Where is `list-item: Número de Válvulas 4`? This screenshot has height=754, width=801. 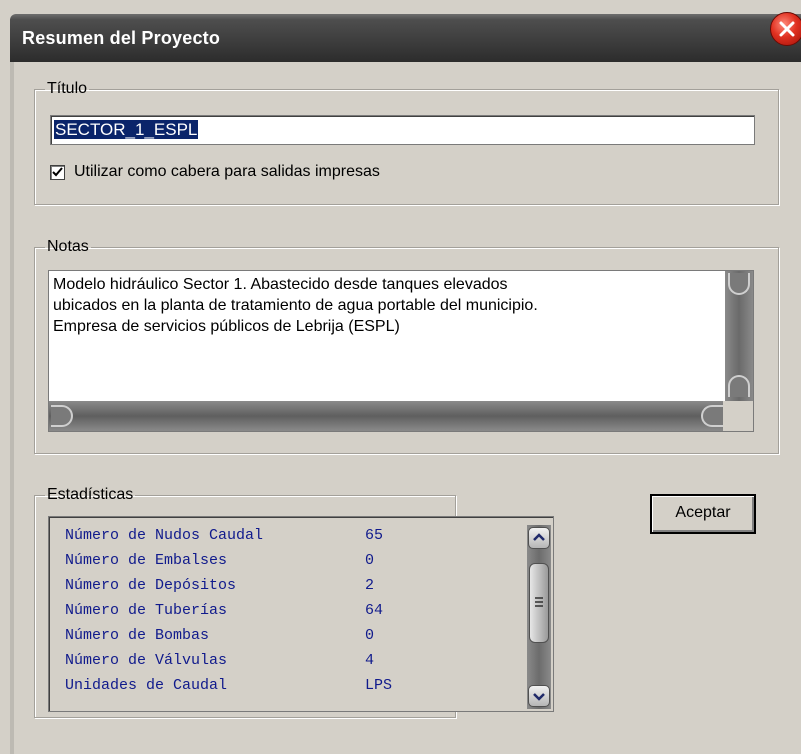 list-item: Número de Válvulas 4 is located at coordinates (219, 660).